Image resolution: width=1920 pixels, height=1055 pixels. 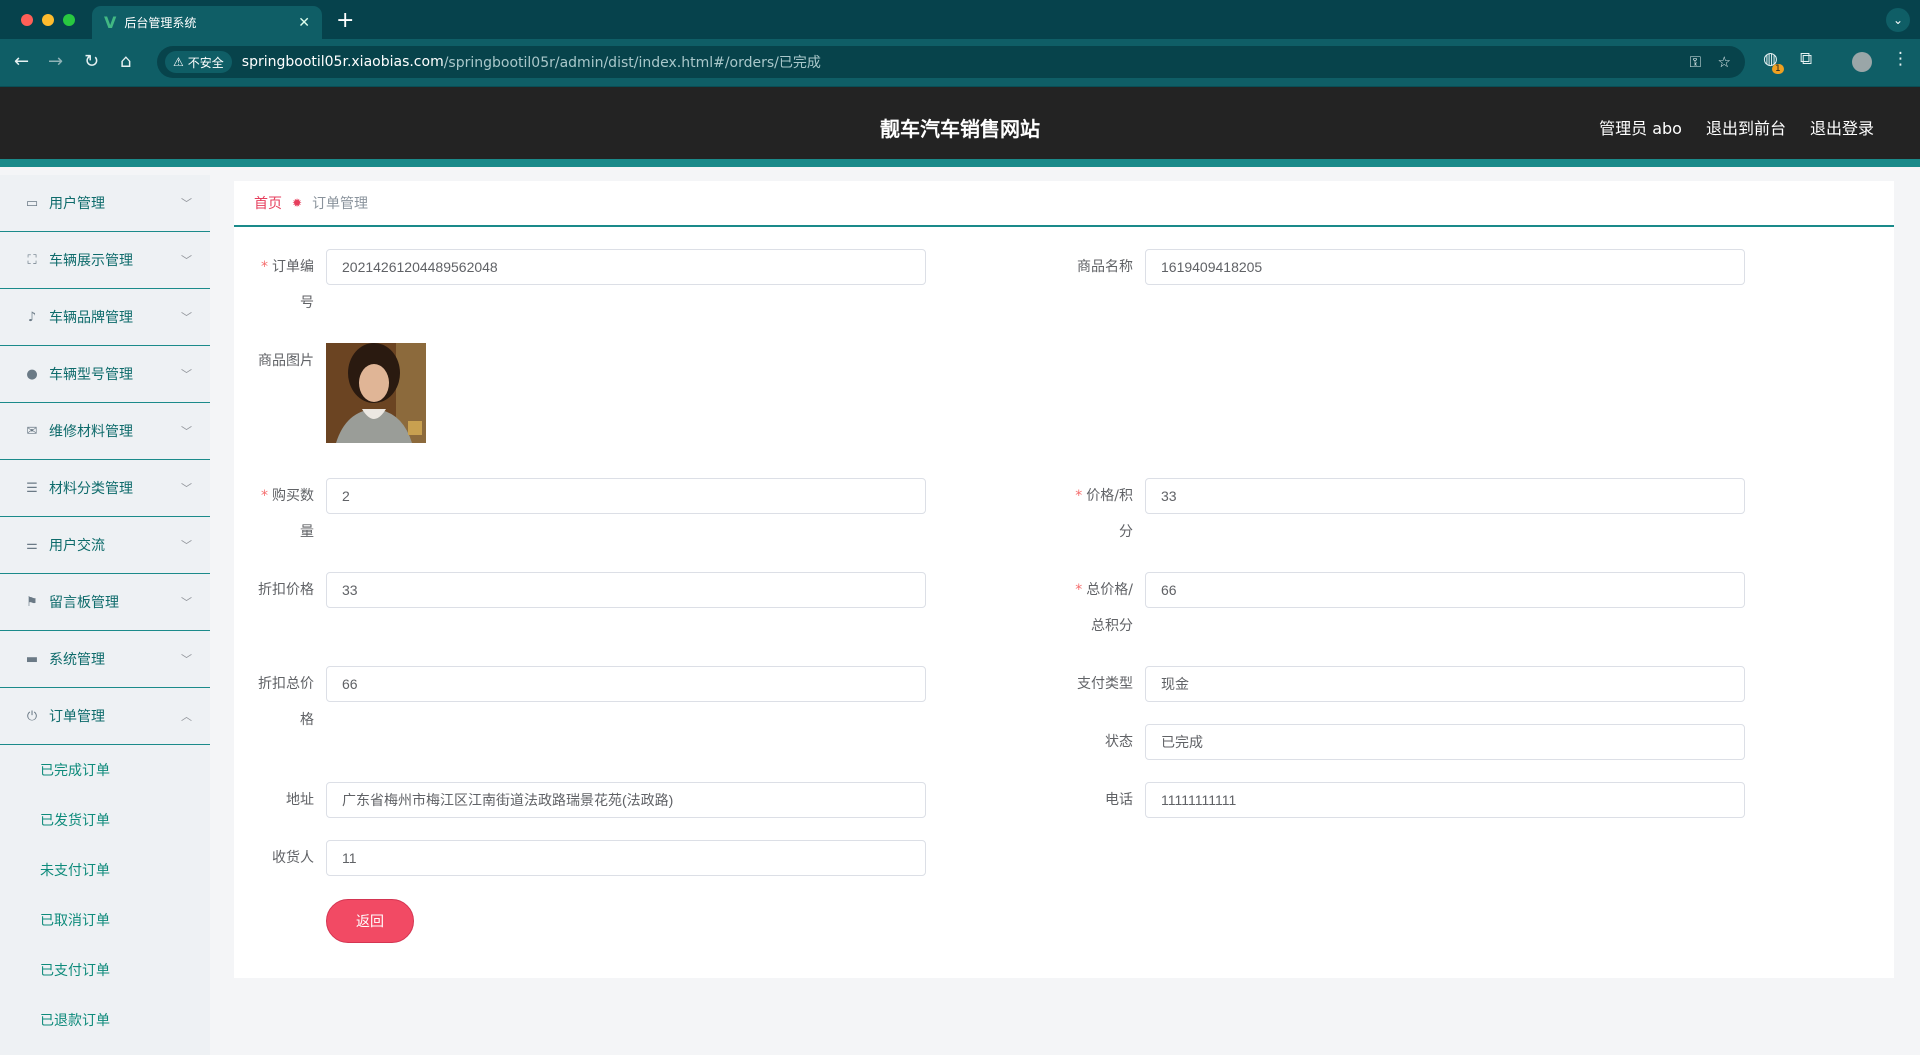 I want to click on submenu-shipped-orders: 已发货订单, so click(x=105, y=820).